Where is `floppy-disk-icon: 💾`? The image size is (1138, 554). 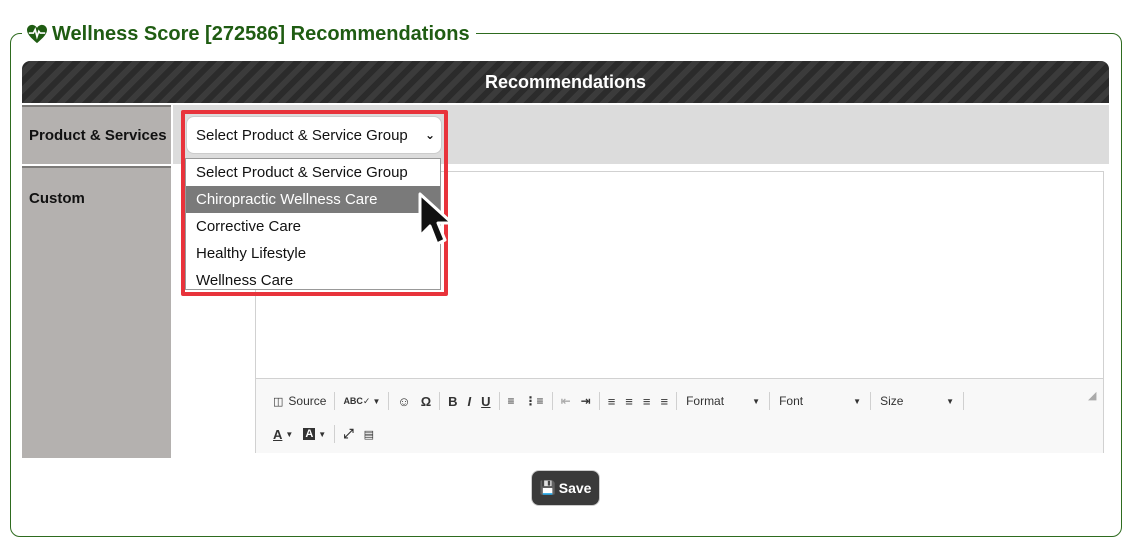
floppy-disk-icon: 💾 is located at coordinates (547, 487).